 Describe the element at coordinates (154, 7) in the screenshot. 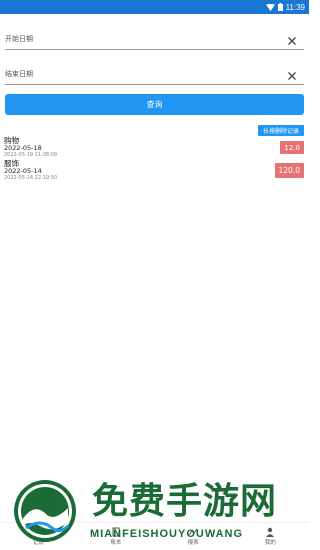

I see `status-bar: 11:39` at that location.